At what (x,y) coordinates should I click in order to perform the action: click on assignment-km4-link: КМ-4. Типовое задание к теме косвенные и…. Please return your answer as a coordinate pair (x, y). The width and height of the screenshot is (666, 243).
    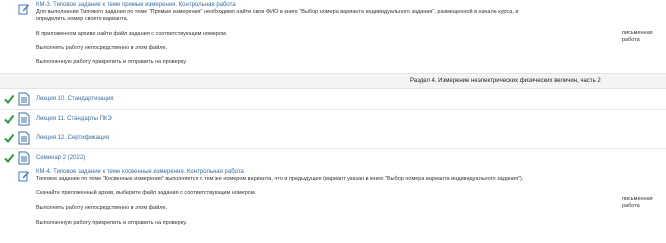
    Looking at the image, I should click on (140, 172).